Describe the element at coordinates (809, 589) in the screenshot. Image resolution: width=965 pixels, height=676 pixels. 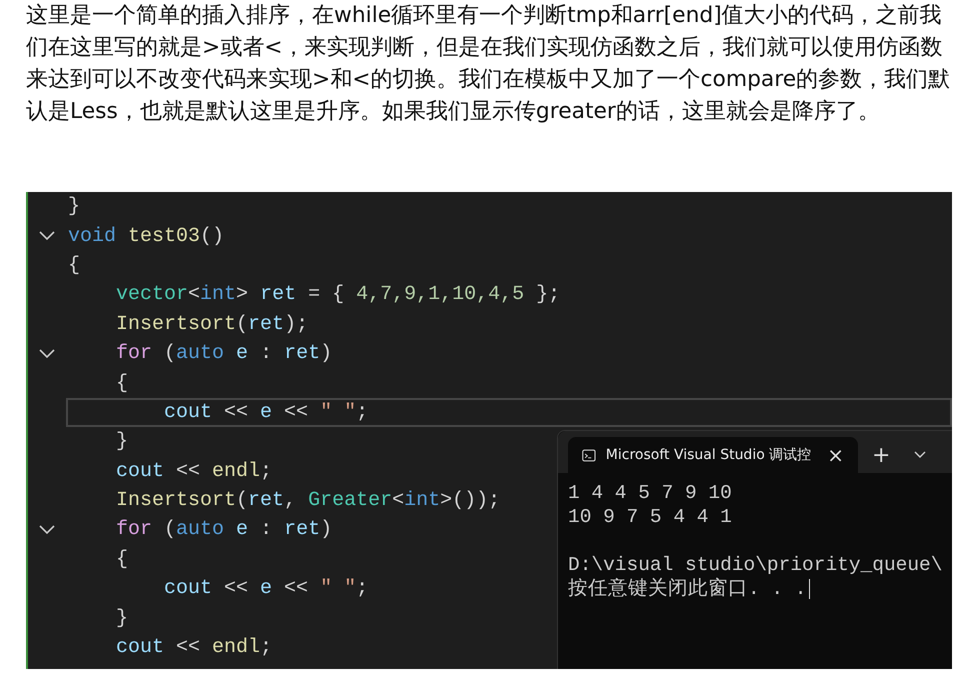
I see `text-cursor` at that location.